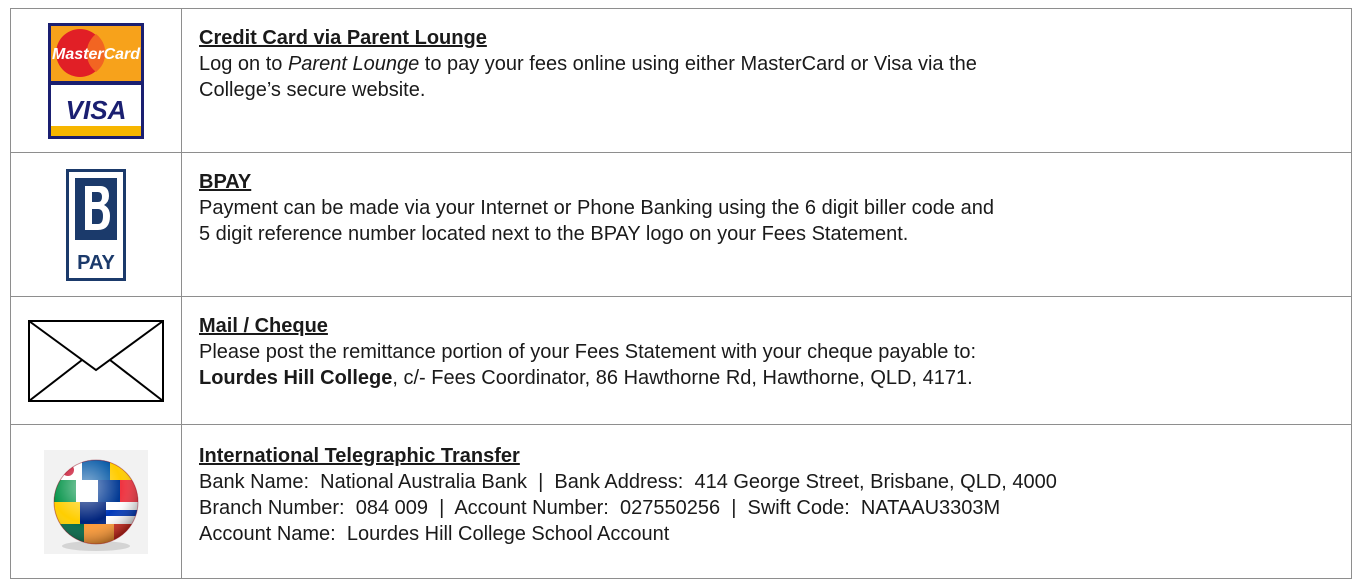  What do you see at coordinates (343, 38) in the screenshot?
I see `section-heading: Credit Card via Parent Lounge` at bounding box center [343, 38].